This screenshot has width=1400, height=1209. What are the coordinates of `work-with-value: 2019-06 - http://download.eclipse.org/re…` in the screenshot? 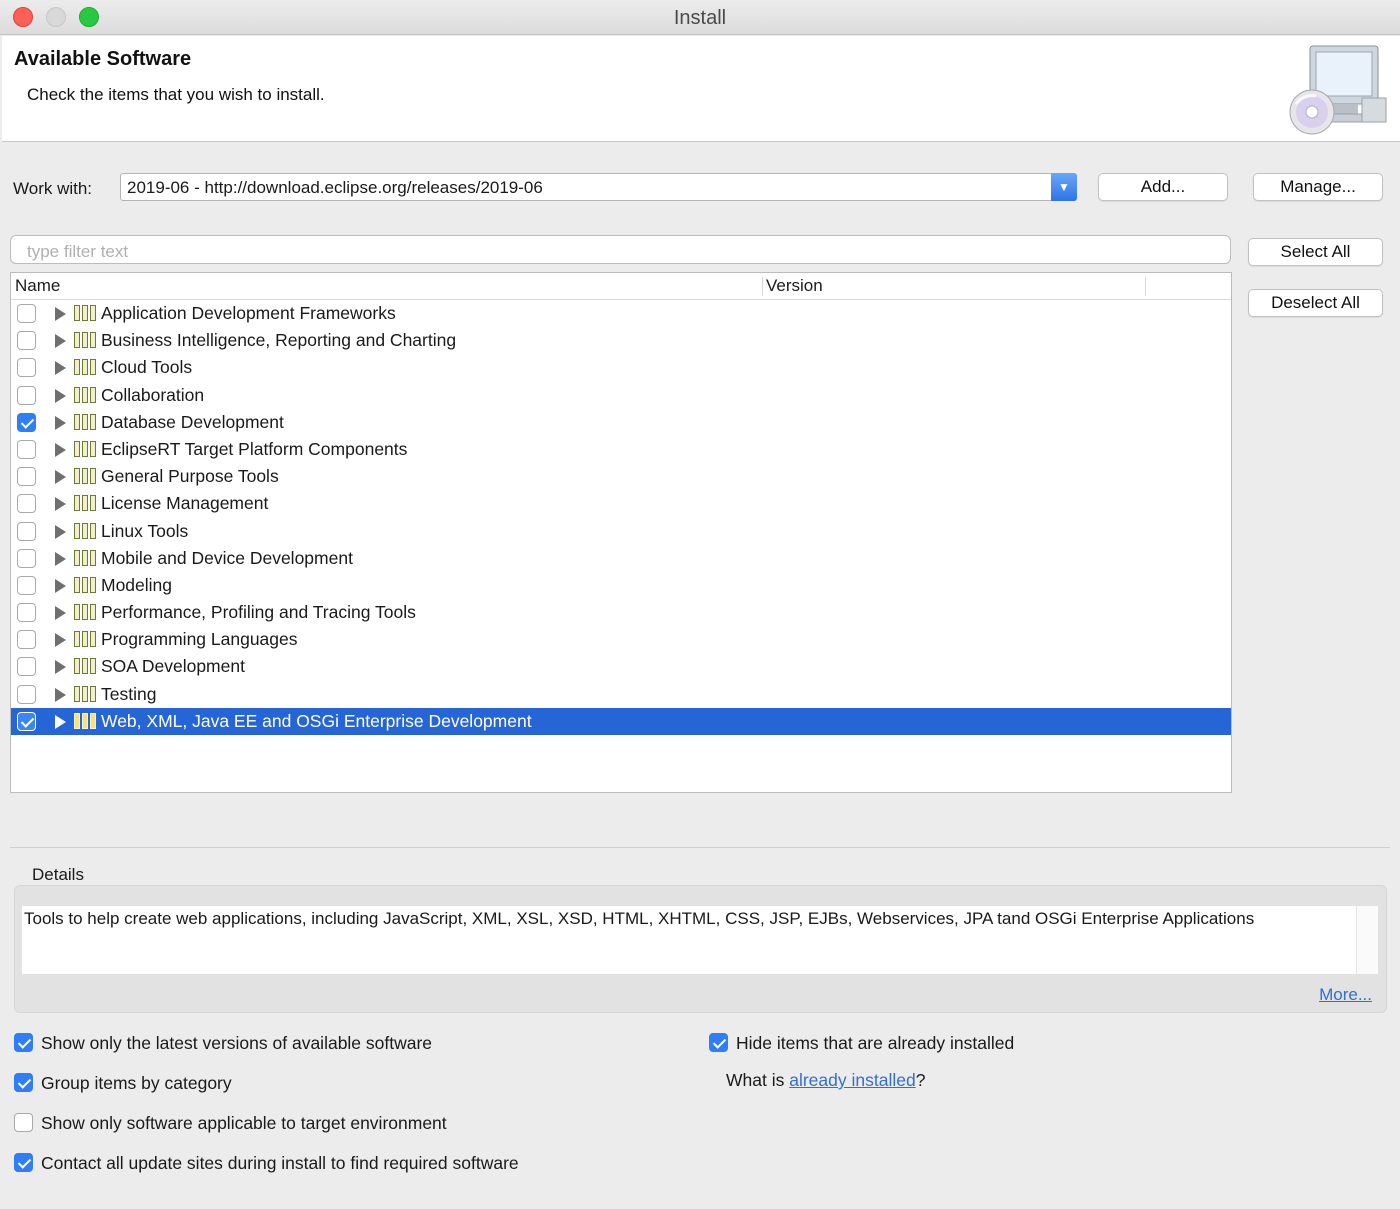 It's located at (335, 187).